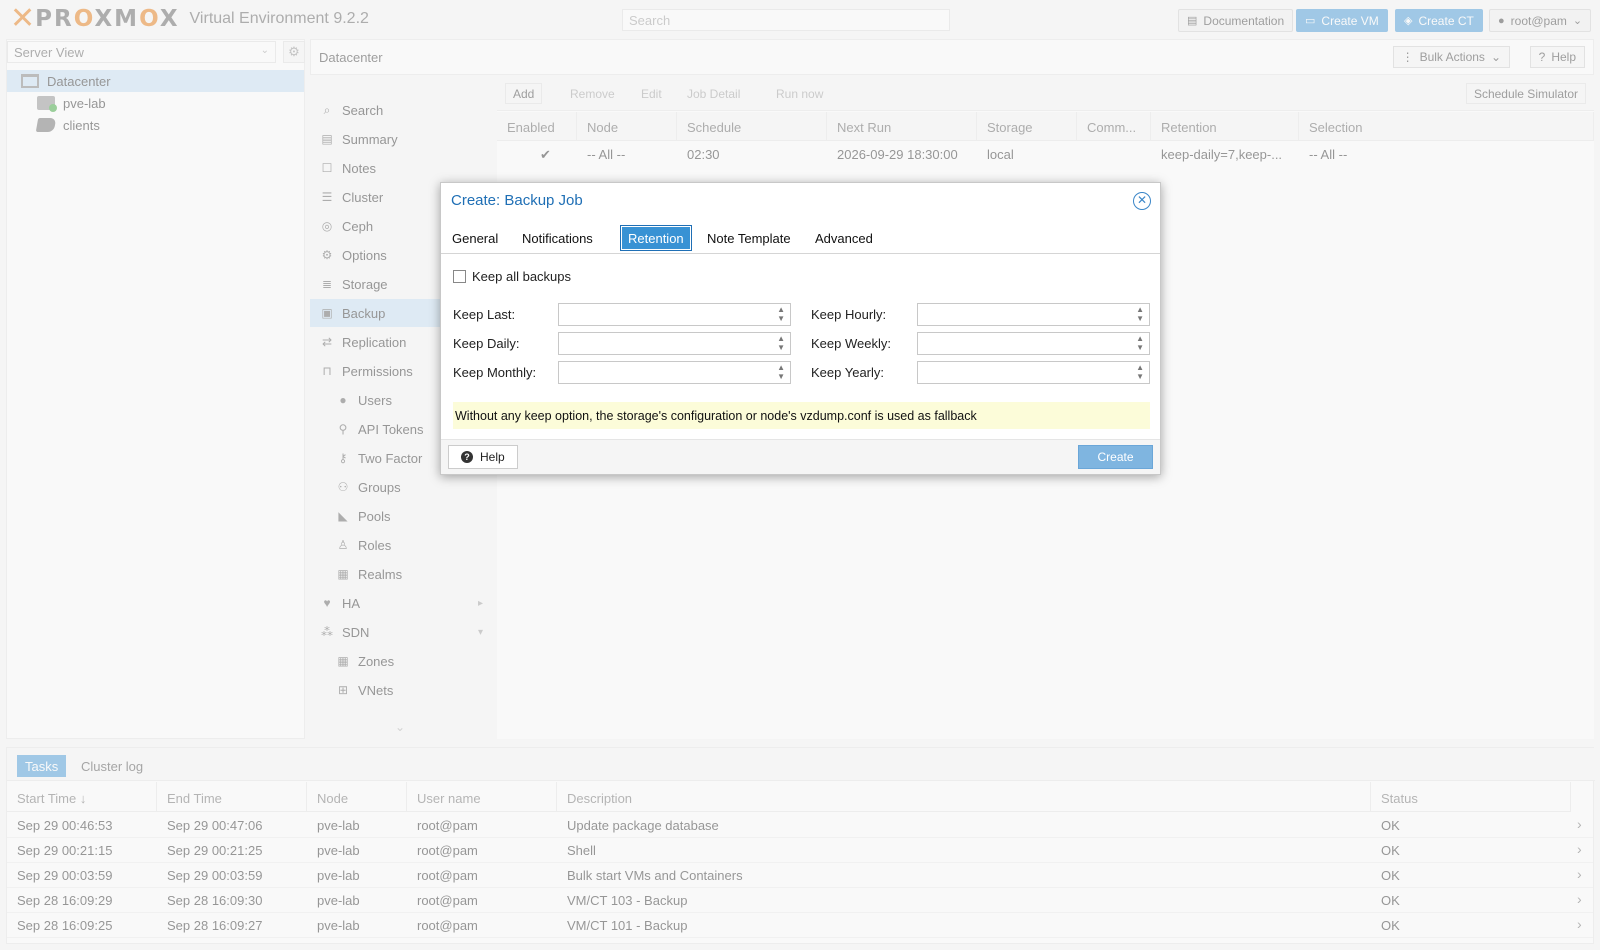  What do you see at coordinates (1033, 314) in the screenshot?
I see `keep-hourly-input: ▲ ▼` at bounding box center [1033, 314].